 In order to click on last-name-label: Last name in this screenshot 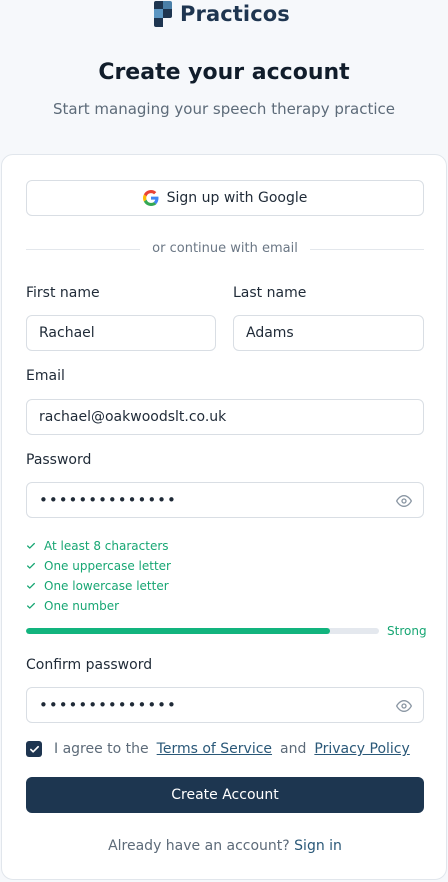, I will do `click(270, 293)`.